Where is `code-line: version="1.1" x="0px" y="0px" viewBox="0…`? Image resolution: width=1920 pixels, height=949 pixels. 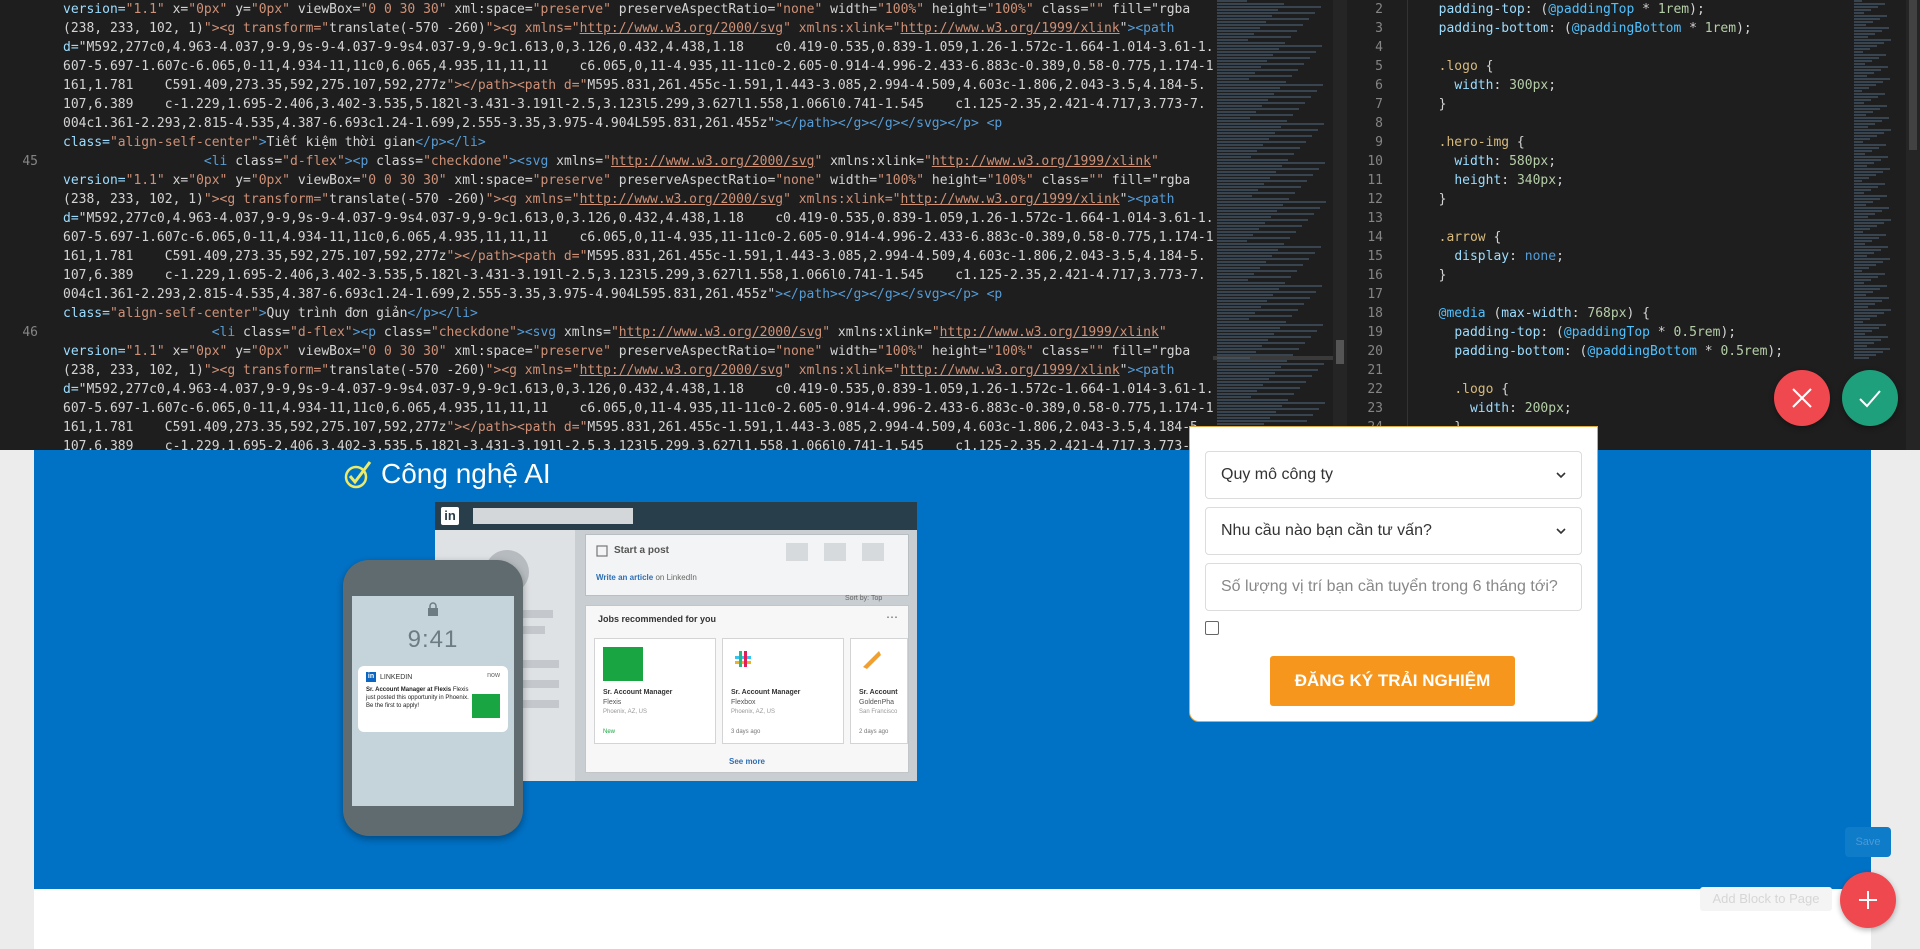 code-line: version="1.1" x="0px" y="0px" viewBox="0… is located at coordinates (606, 9).